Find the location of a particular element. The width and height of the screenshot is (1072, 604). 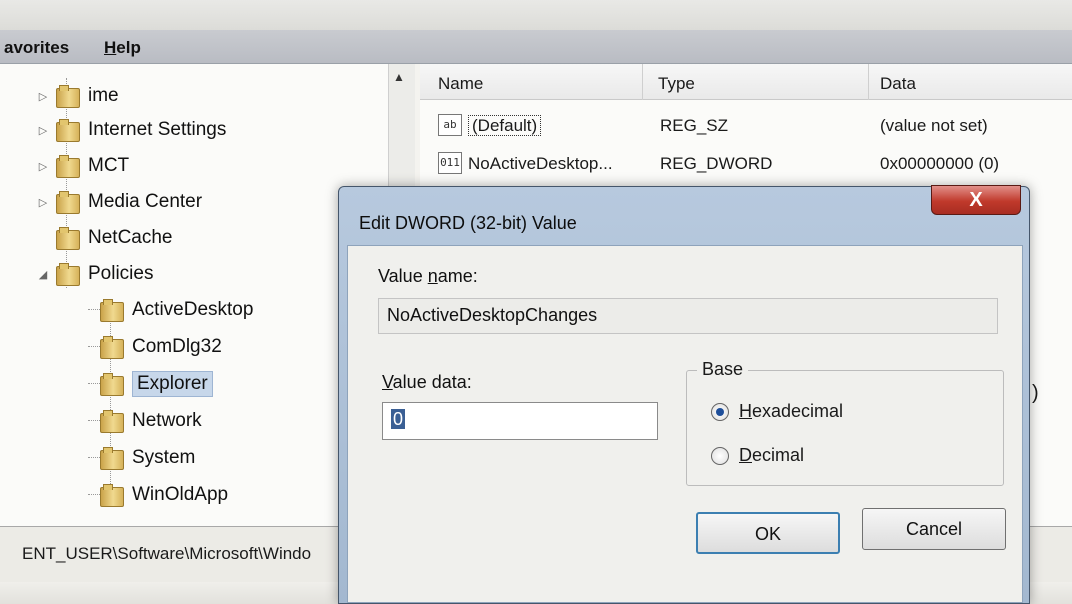

registry-path: ENT_USER\Software\Microsoft\Windo is located at coordinates (167, 553).